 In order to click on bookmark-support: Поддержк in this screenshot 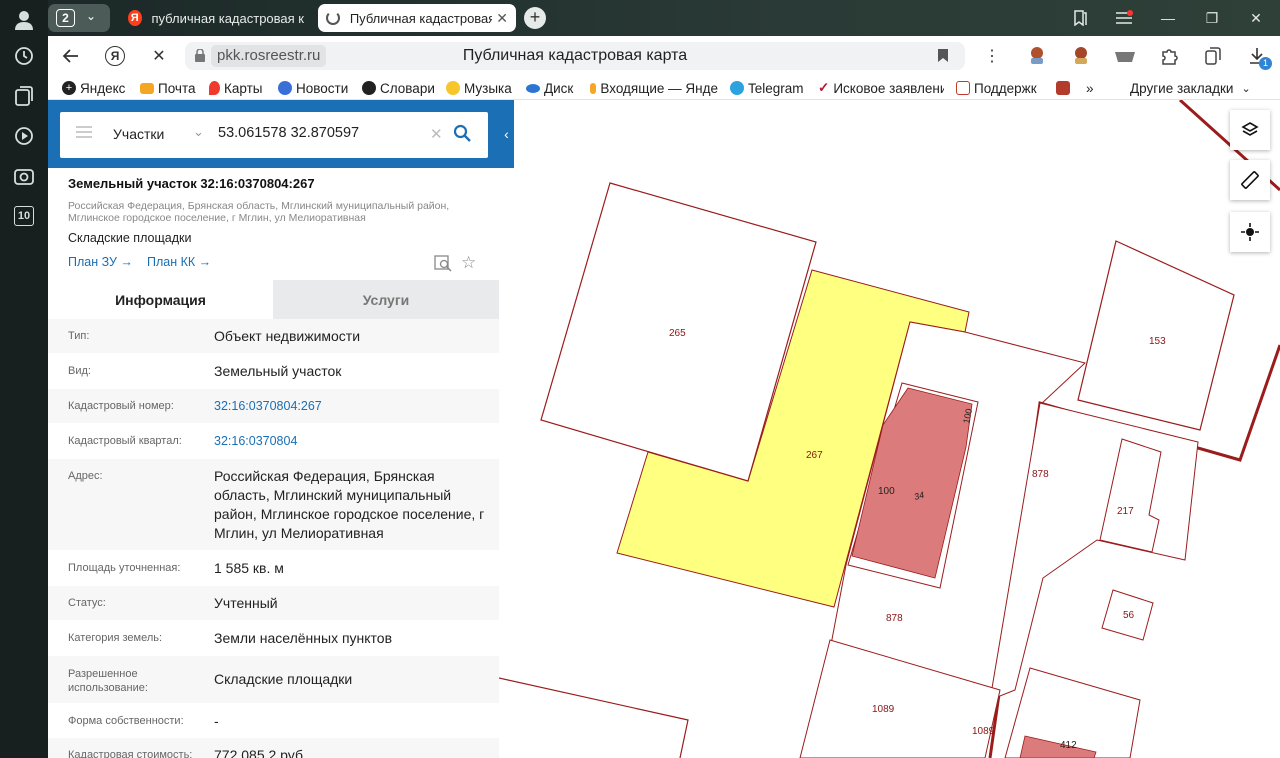, I will do `click(999, 88)`.